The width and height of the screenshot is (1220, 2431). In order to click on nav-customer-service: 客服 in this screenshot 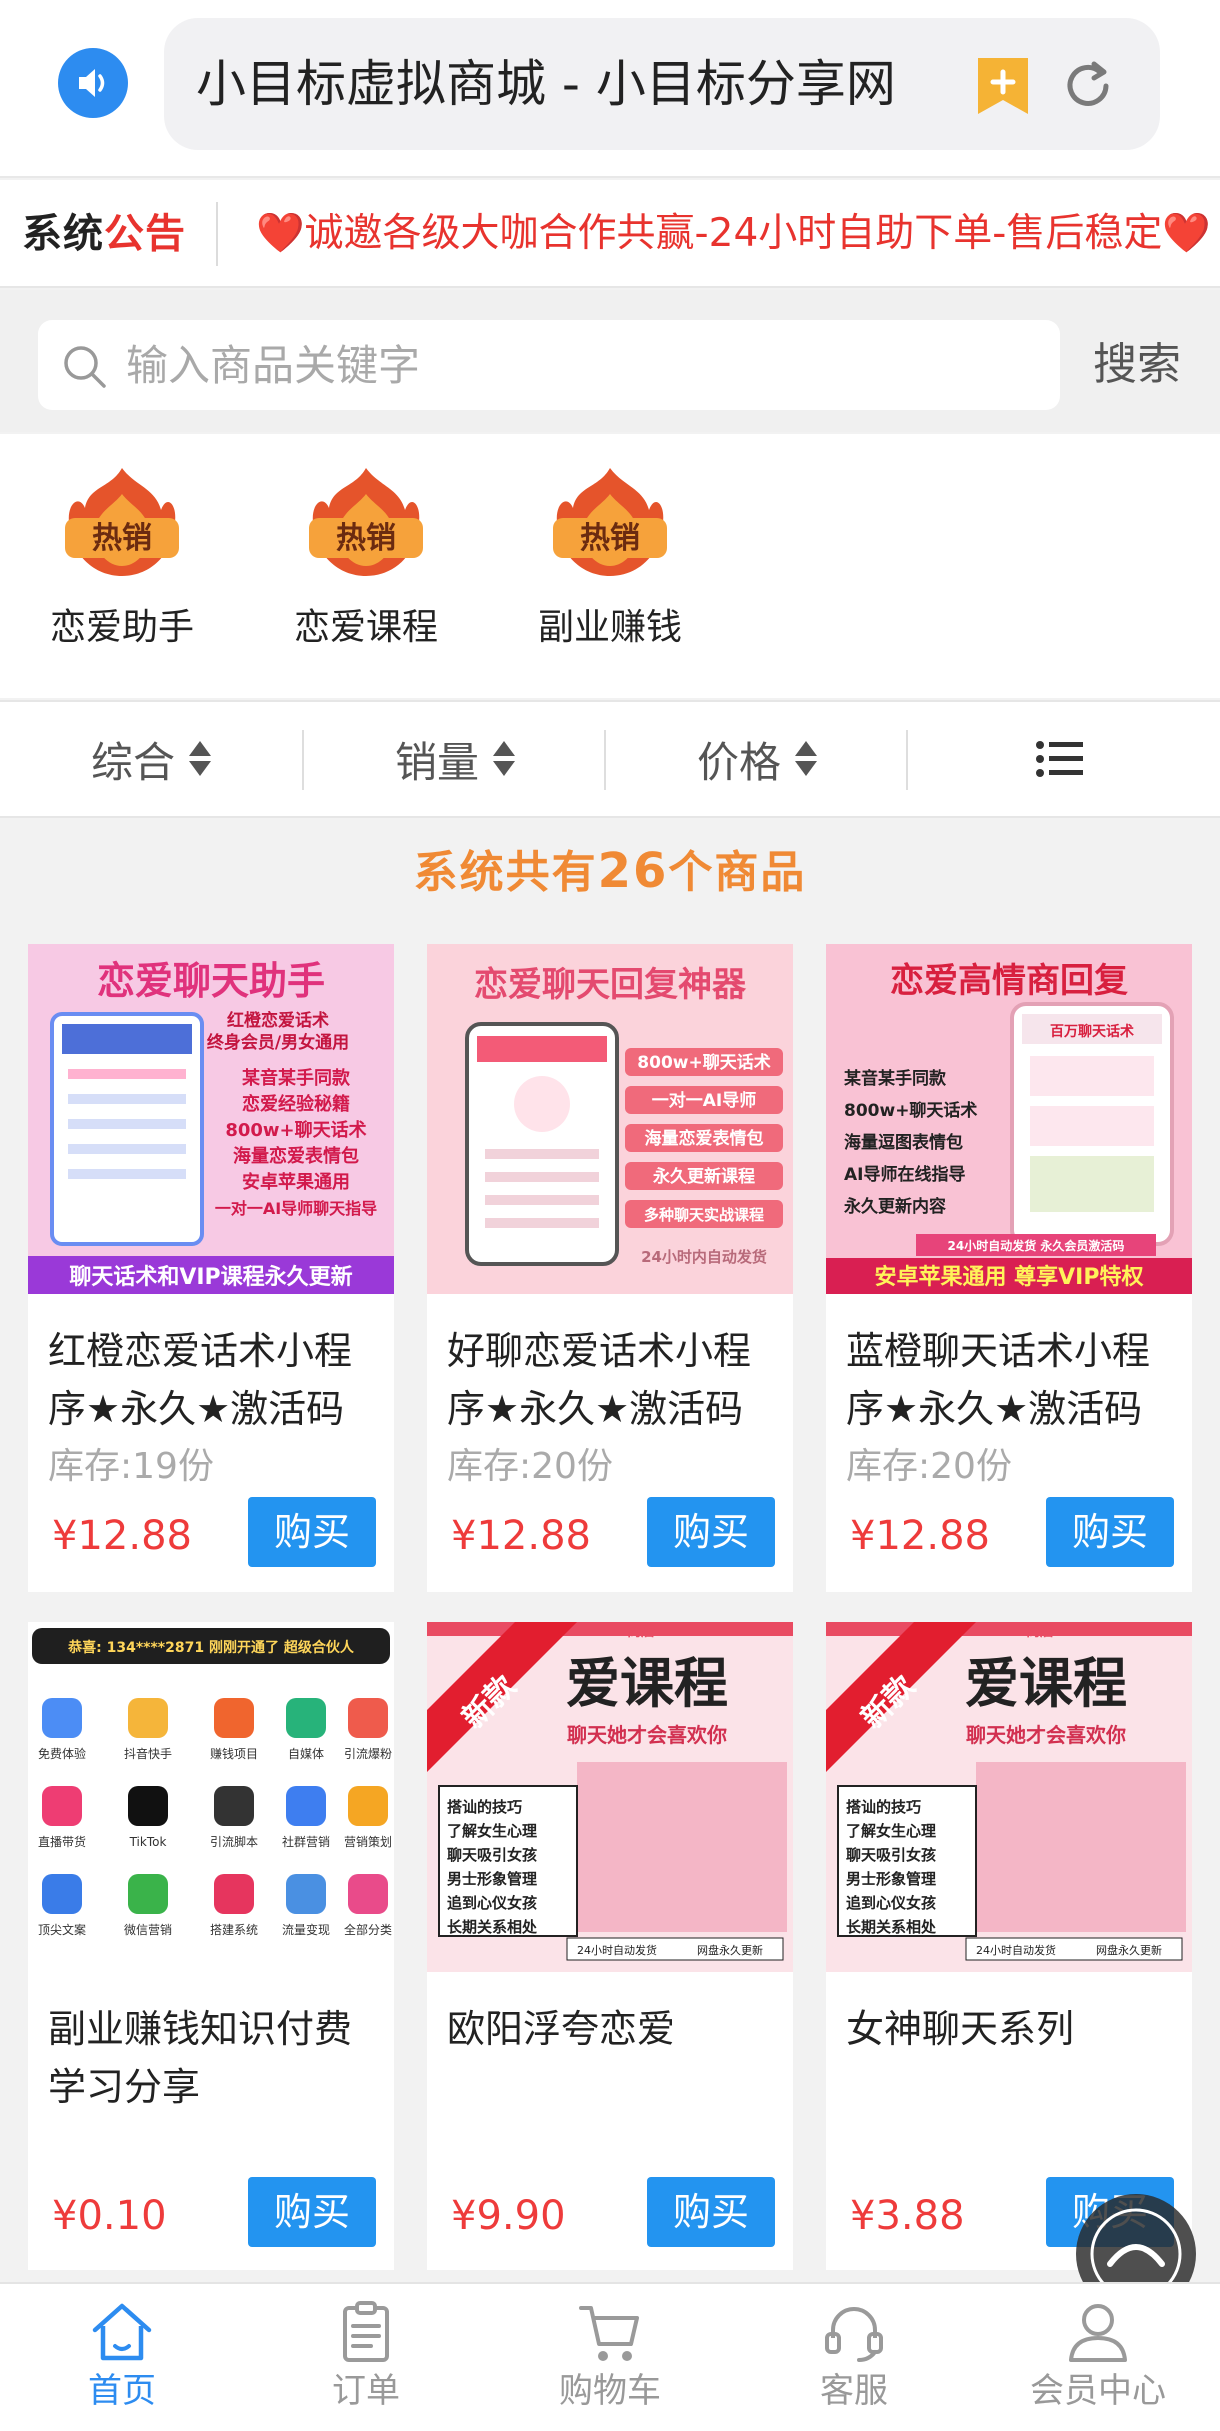, I will do `click(854, 2357)`.